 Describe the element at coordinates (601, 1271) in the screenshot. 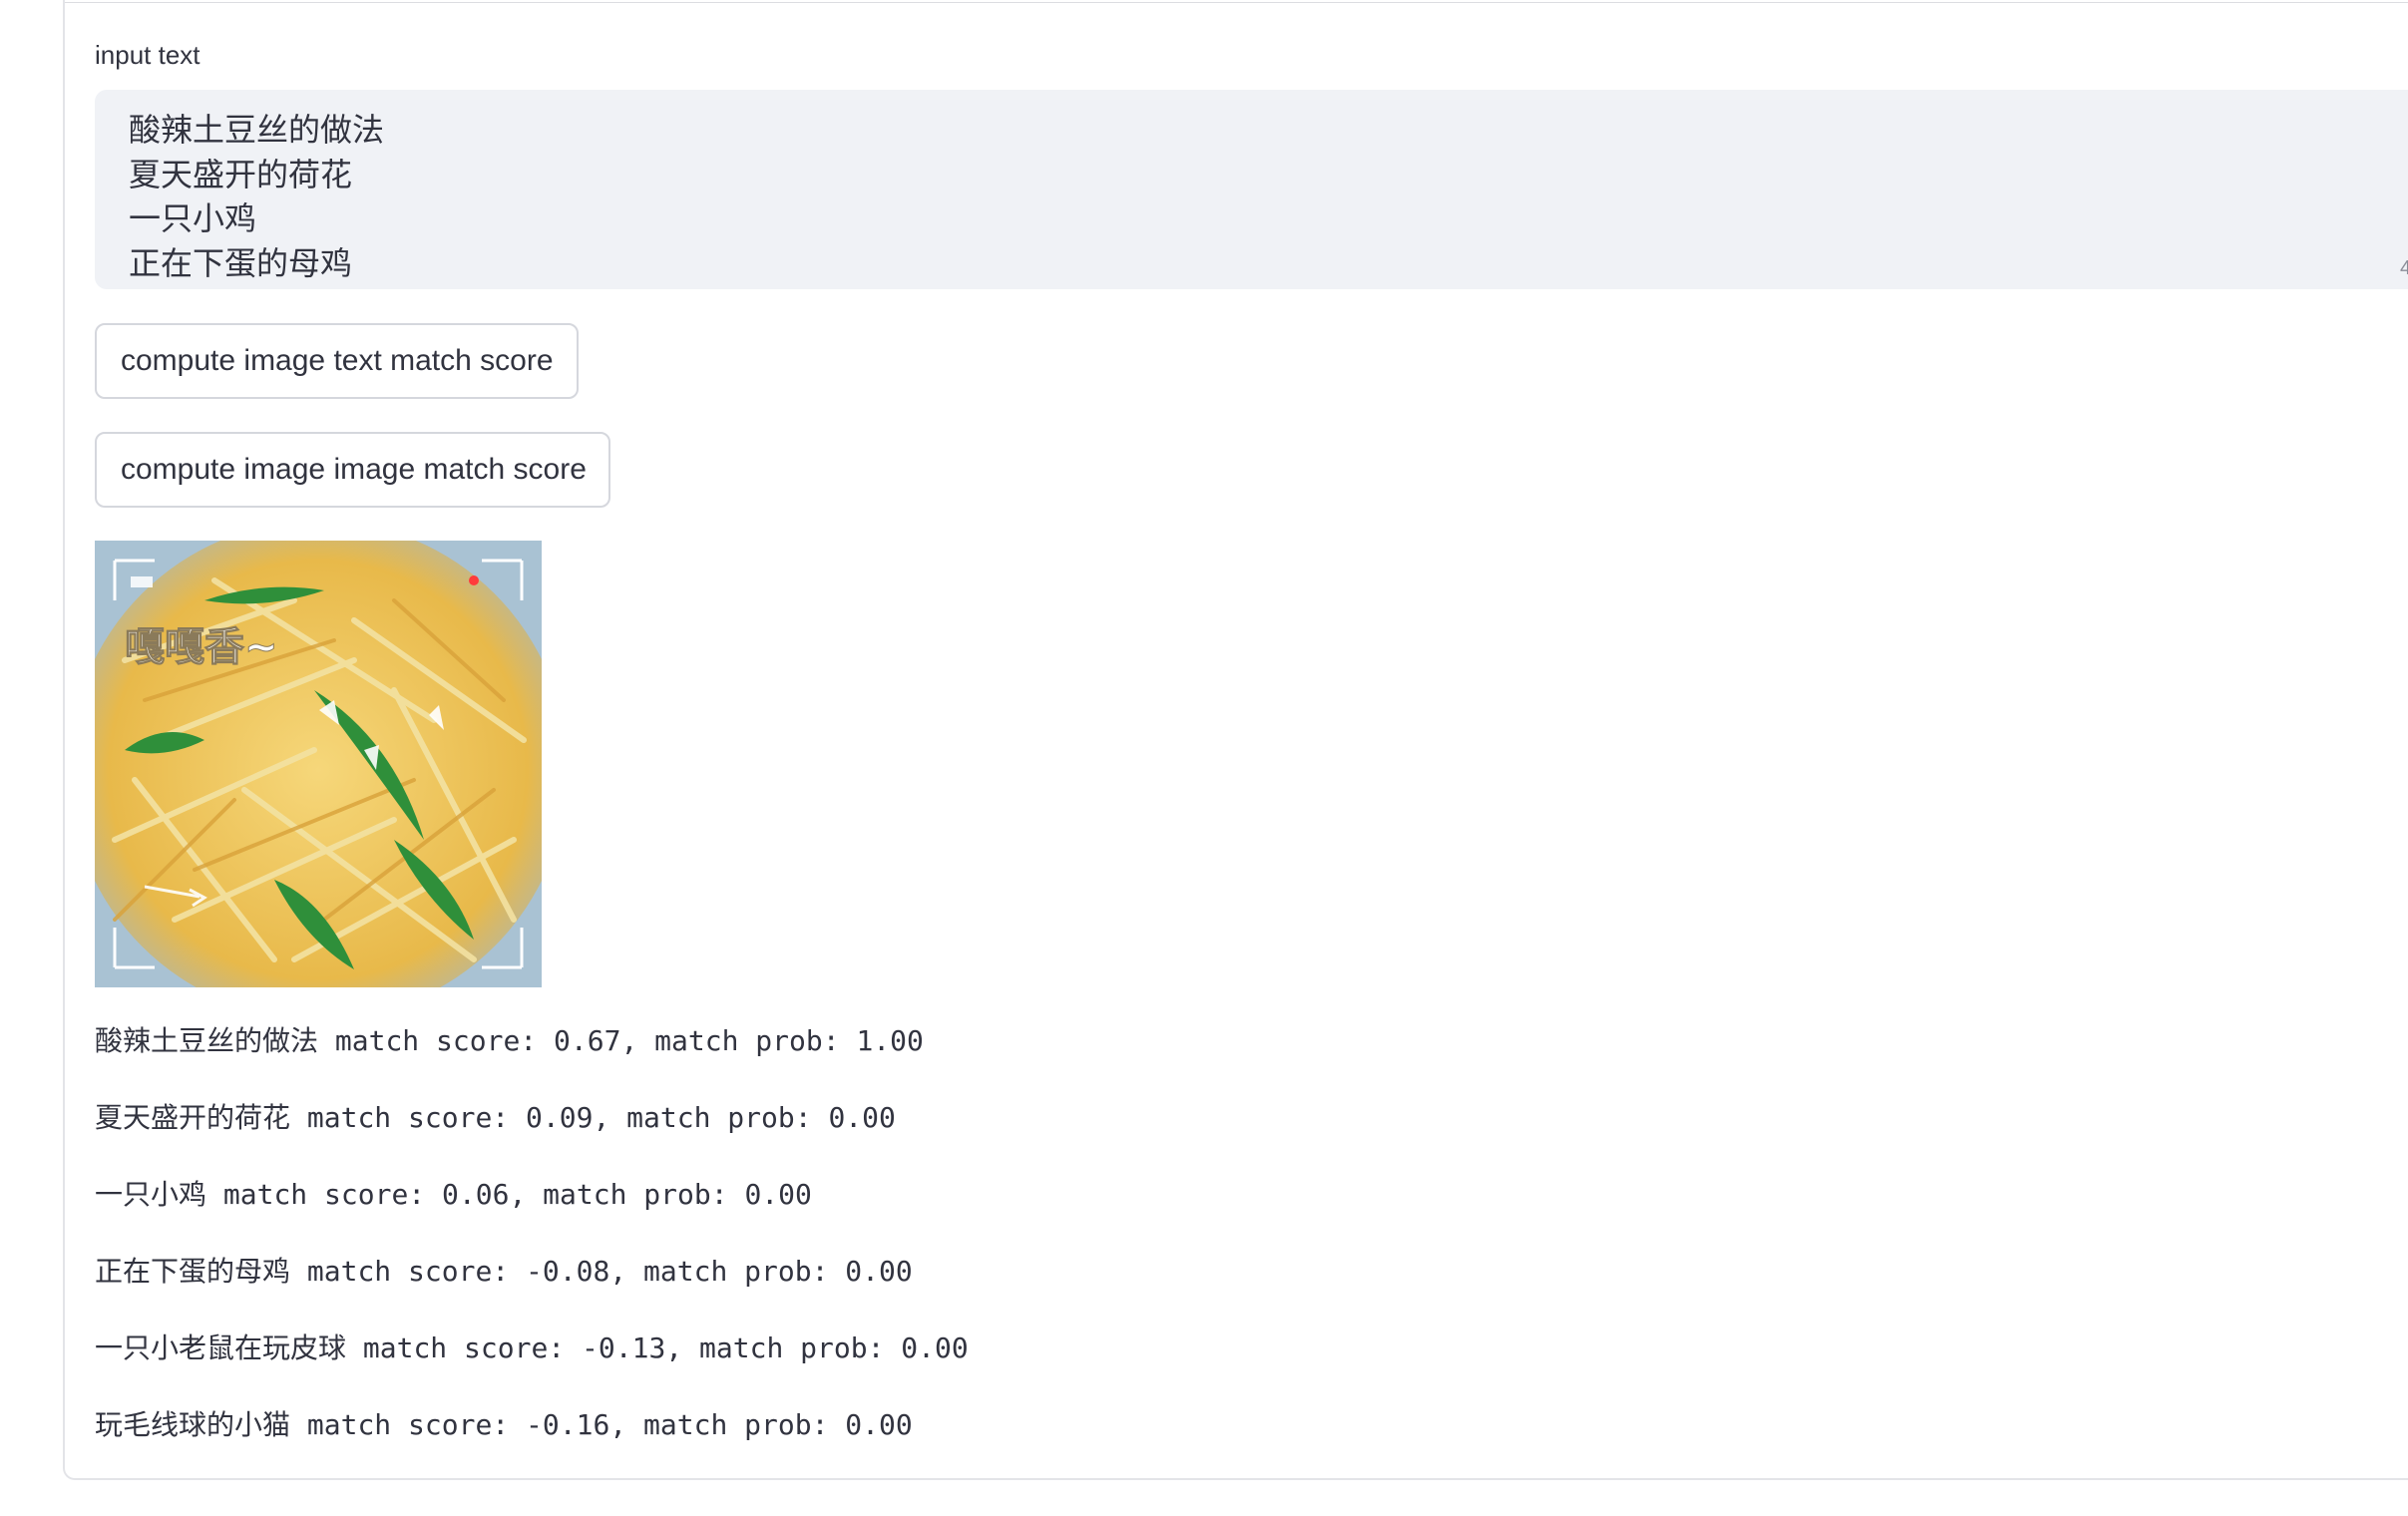

I see `result-metrics: match score: -0.08, match prob: 0.00` at that location.